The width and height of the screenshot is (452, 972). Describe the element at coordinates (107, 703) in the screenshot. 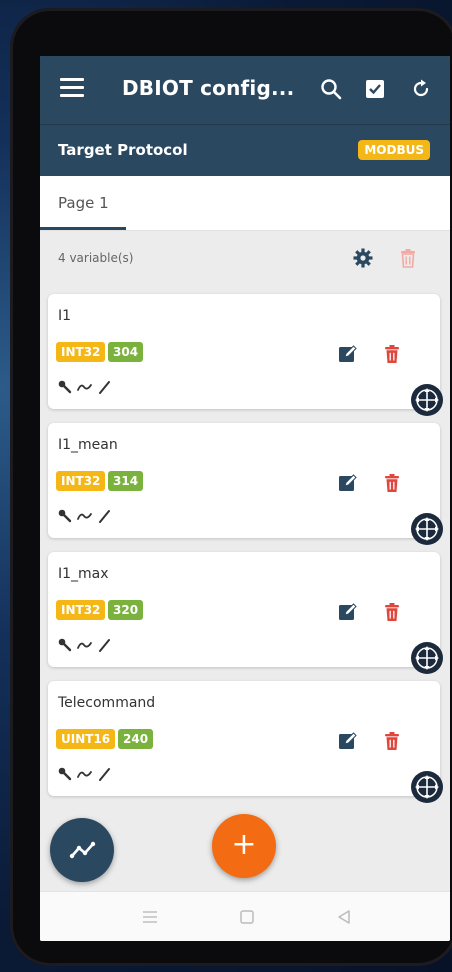

I see `variable-name: Telecommand` at that location.